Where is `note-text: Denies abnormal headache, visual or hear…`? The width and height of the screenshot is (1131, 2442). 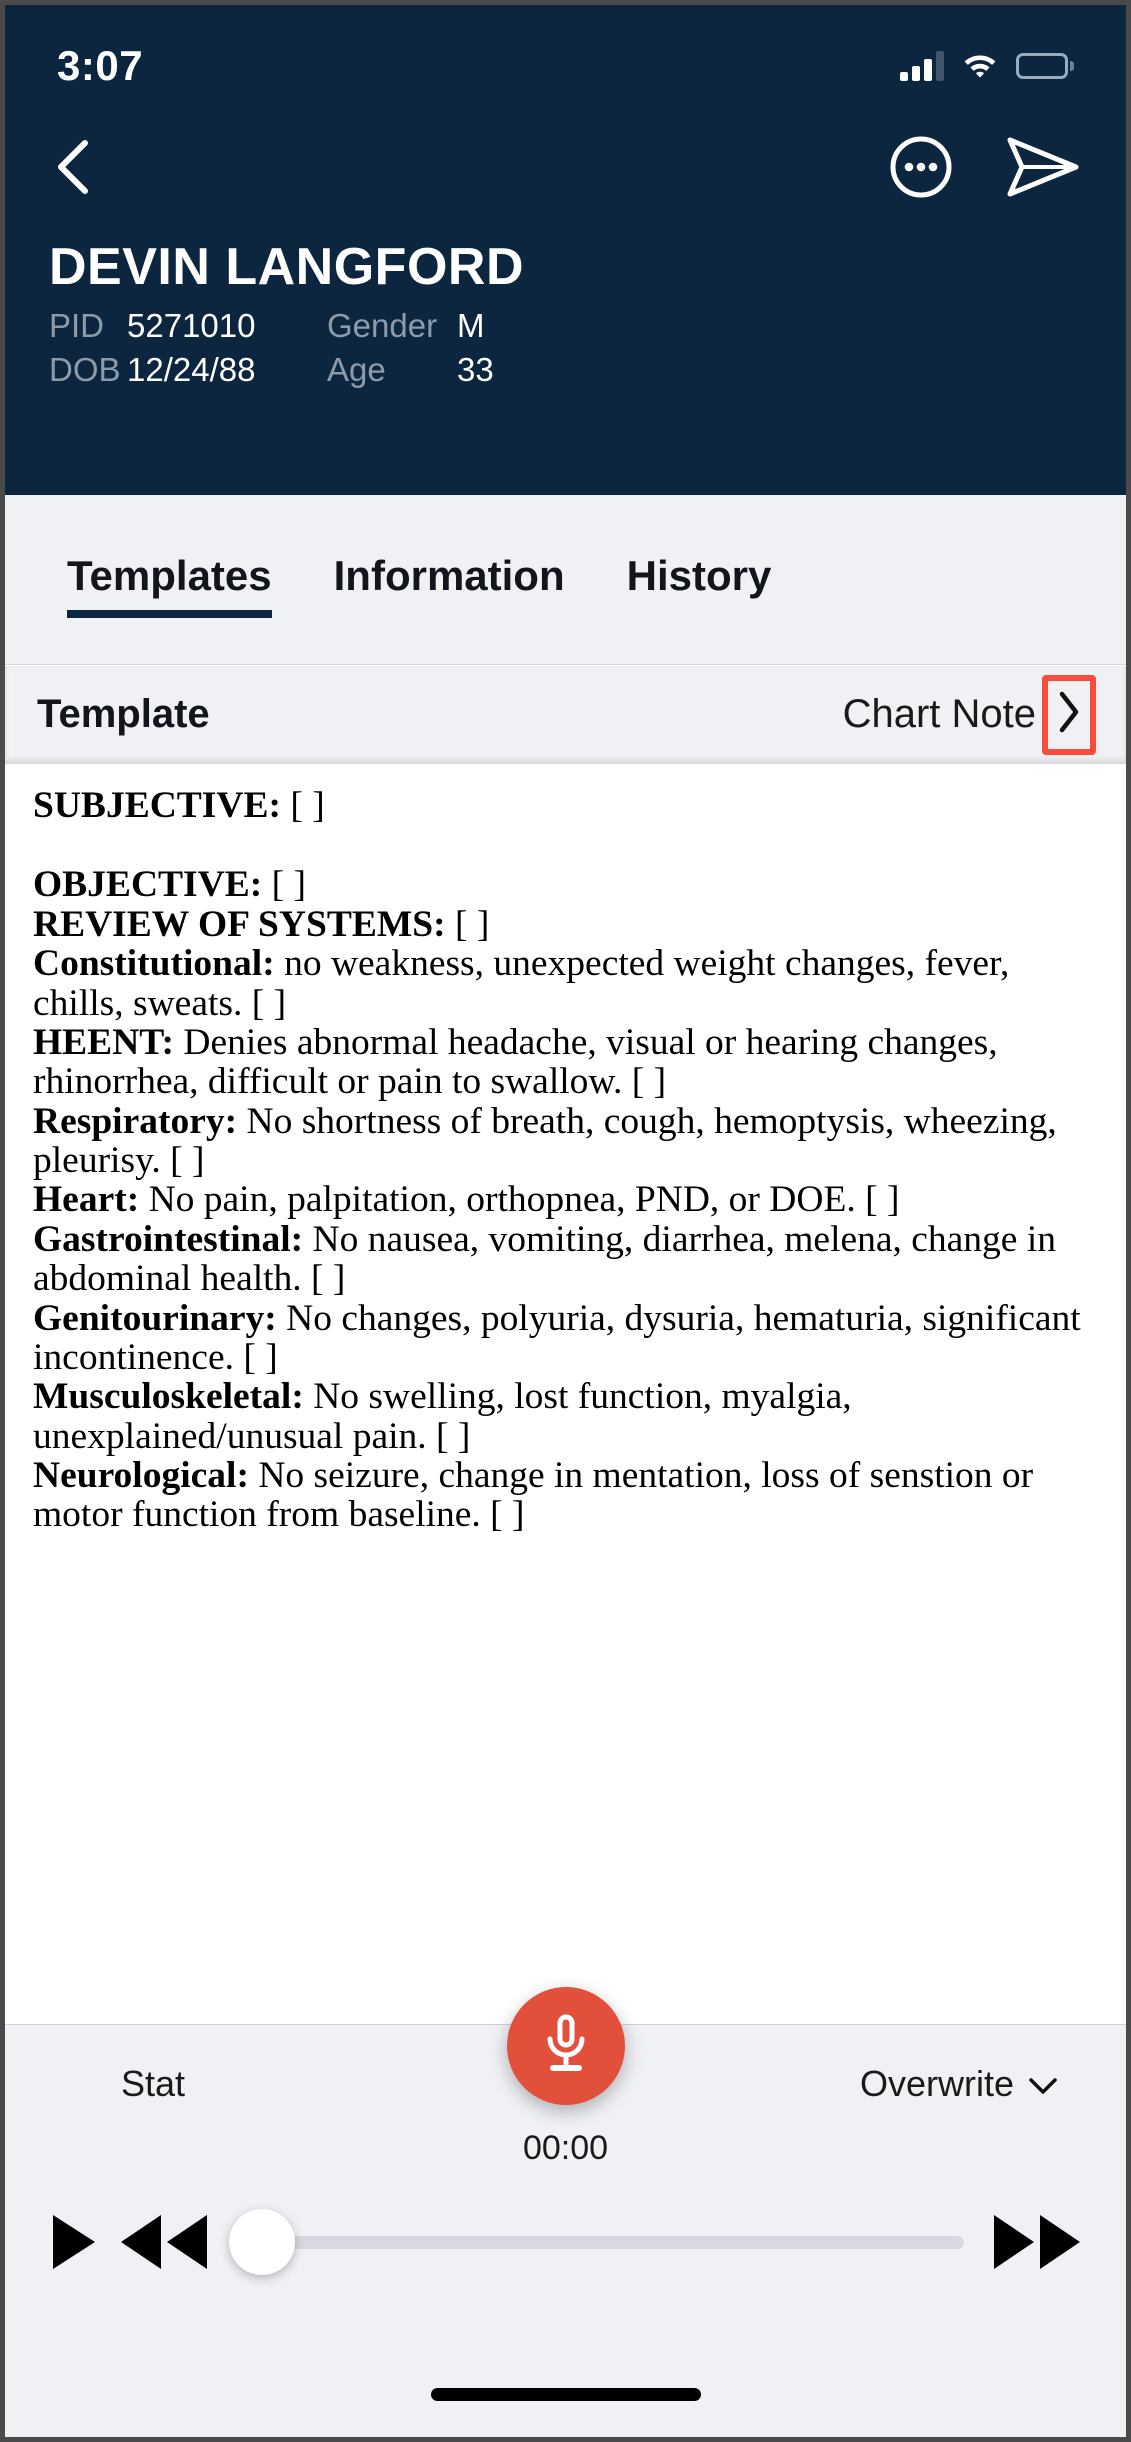
note-text: Denies abnormal headache, visual or hear… is located at coordinates (515, 1062).